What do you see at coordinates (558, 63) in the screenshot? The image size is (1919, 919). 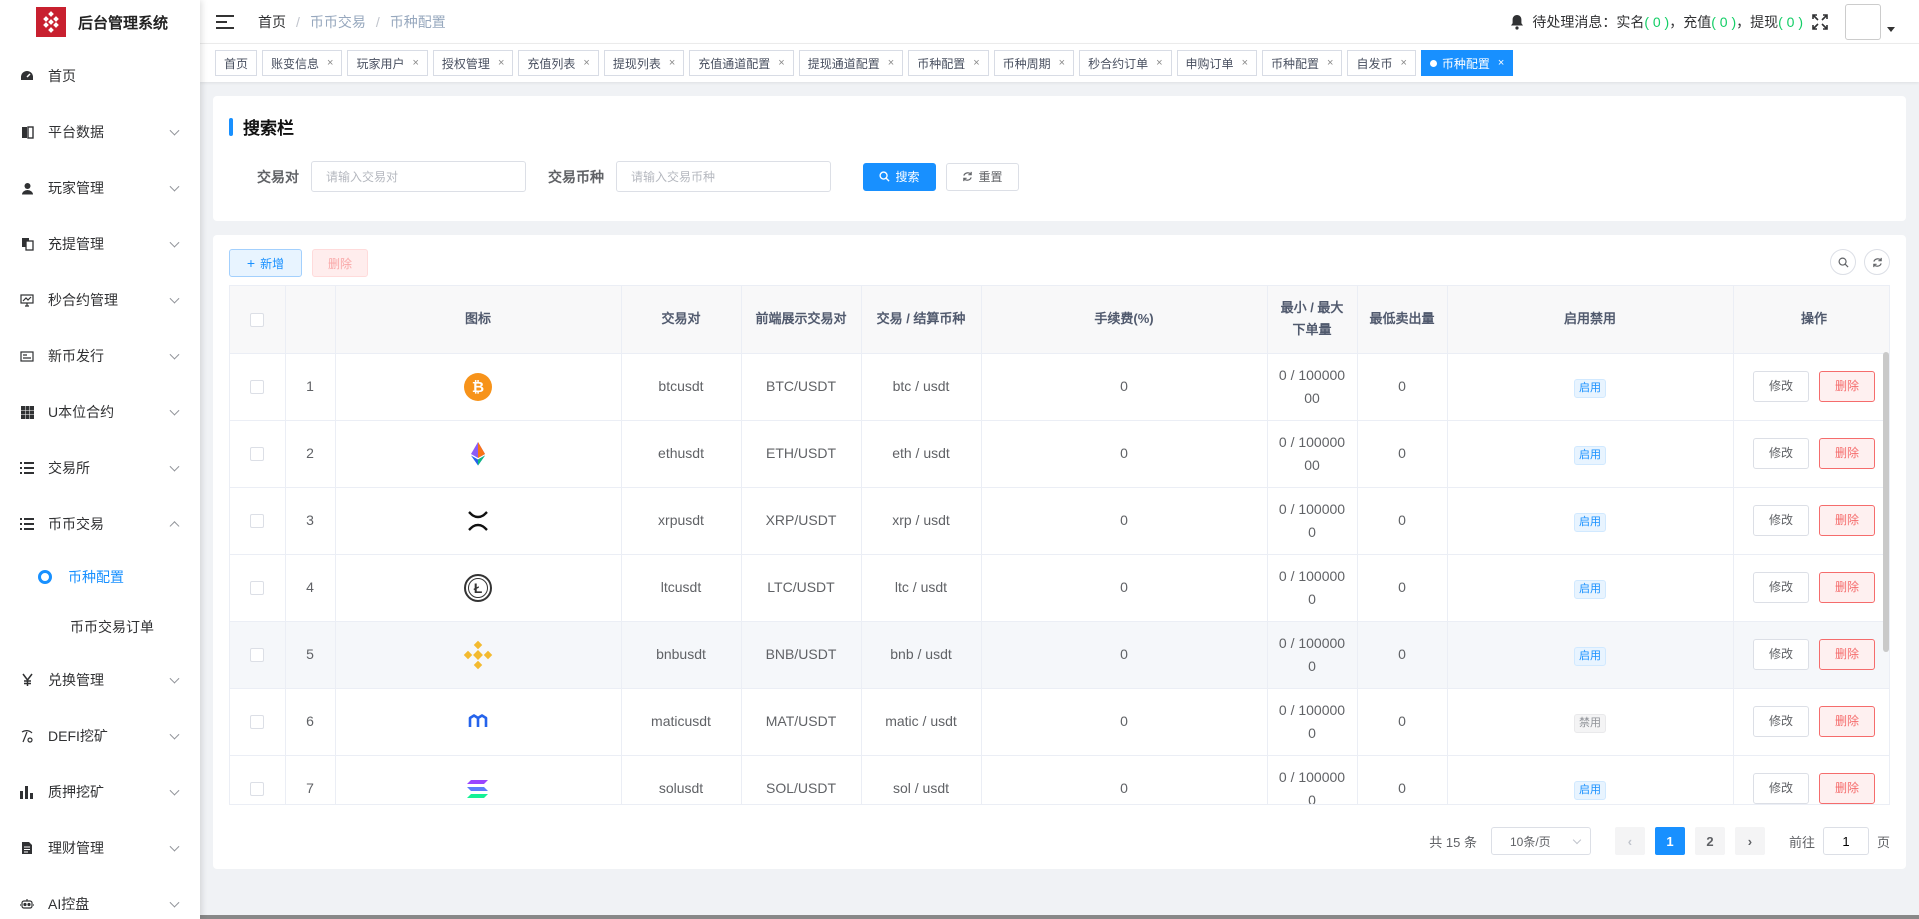 I see `tag-4: 充值列表 ×` at bounding box center [558, 63].